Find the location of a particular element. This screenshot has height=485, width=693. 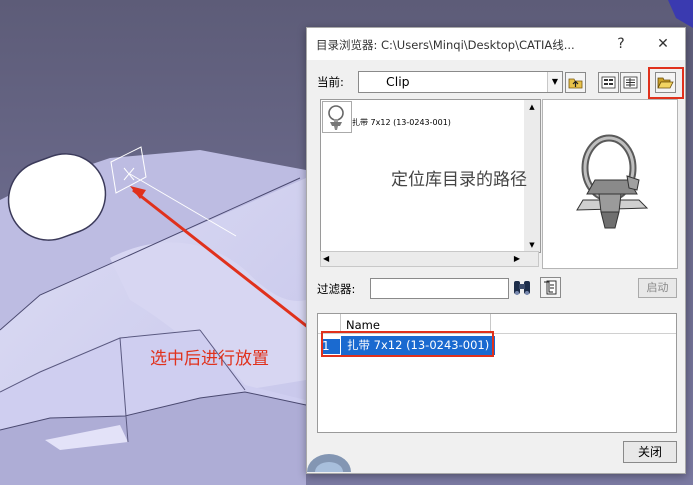

search-button is located at coordinates (522, 287).